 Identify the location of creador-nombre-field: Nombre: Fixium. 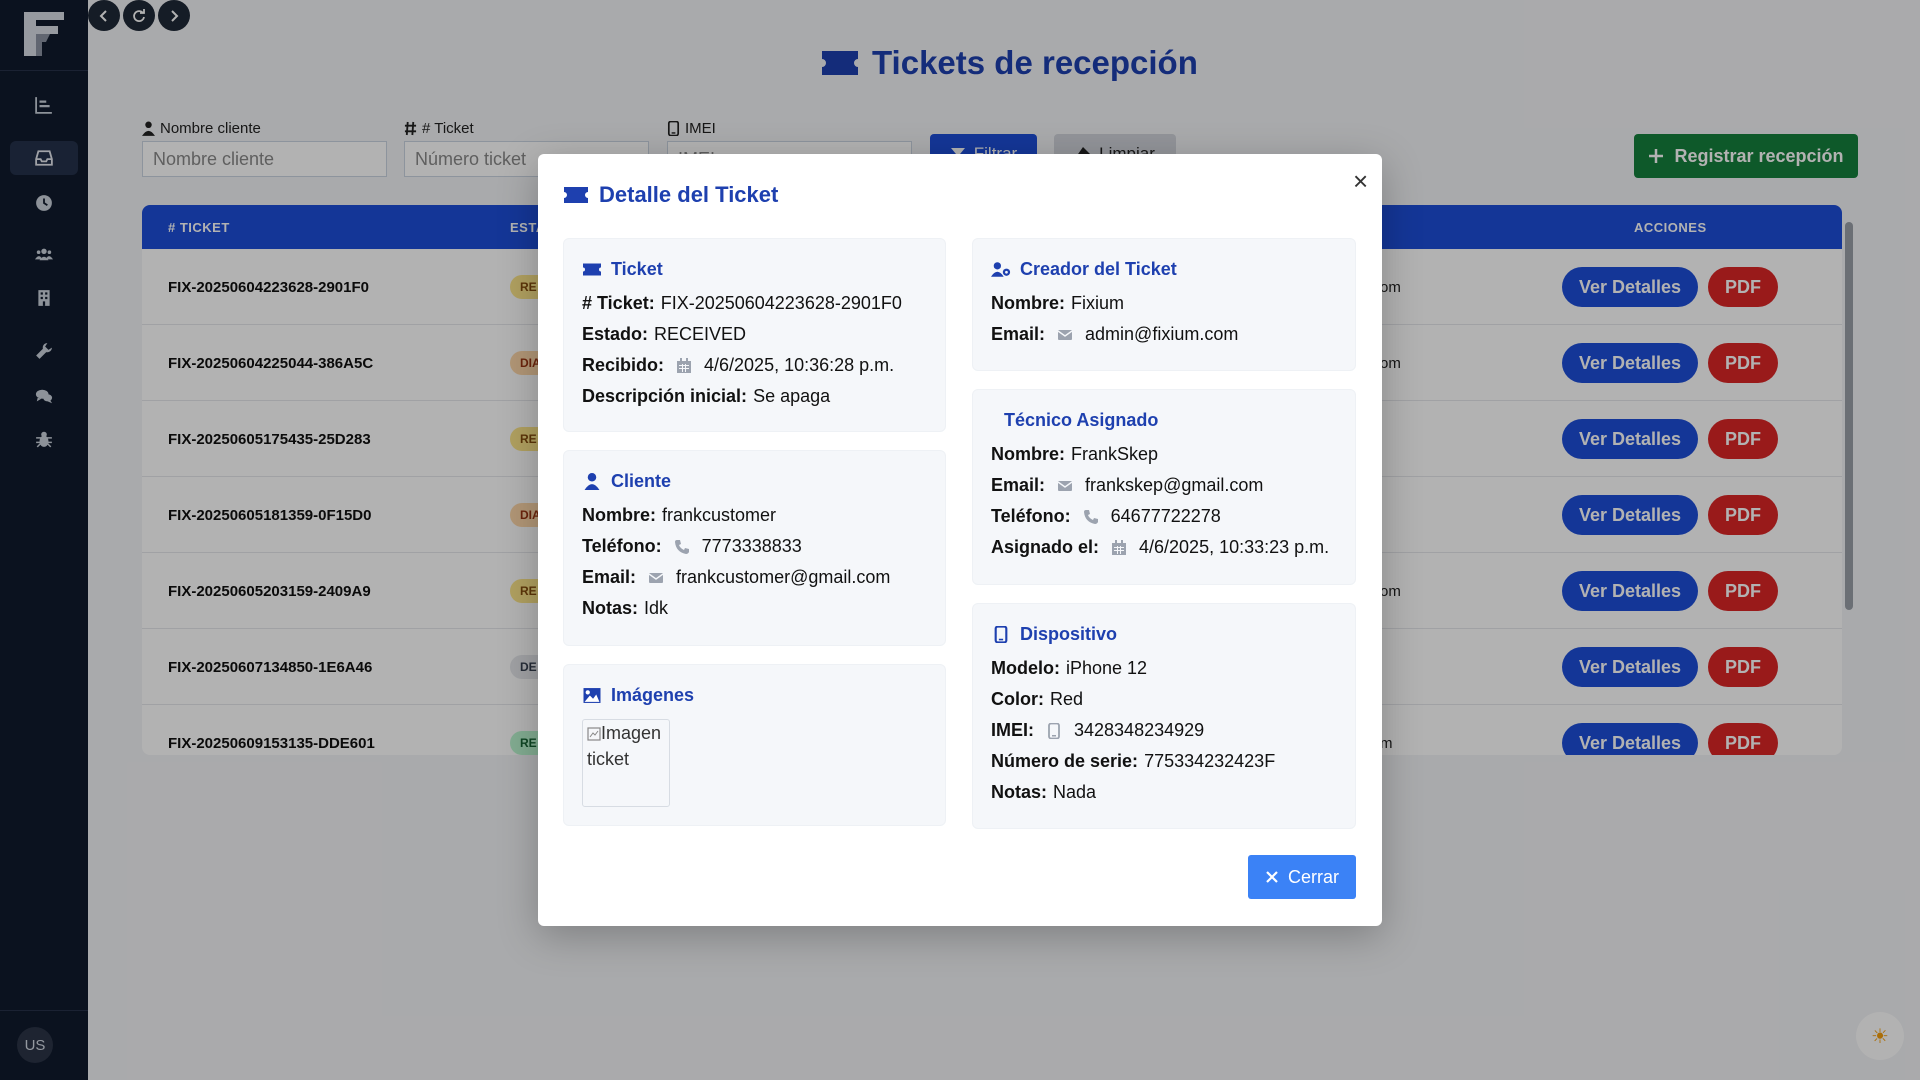
(1057, 303).